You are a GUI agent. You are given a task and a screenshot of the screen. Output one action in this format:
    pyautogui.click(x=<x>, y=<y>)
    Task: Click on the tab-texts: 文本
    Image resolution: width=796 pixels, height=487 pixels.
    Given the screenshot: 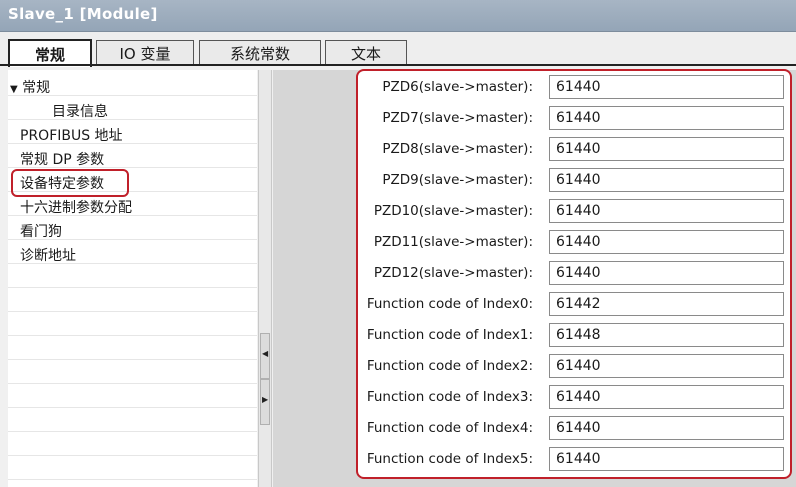 What is the action you would take?
    pyautogui.click(x=366, y=53)
    